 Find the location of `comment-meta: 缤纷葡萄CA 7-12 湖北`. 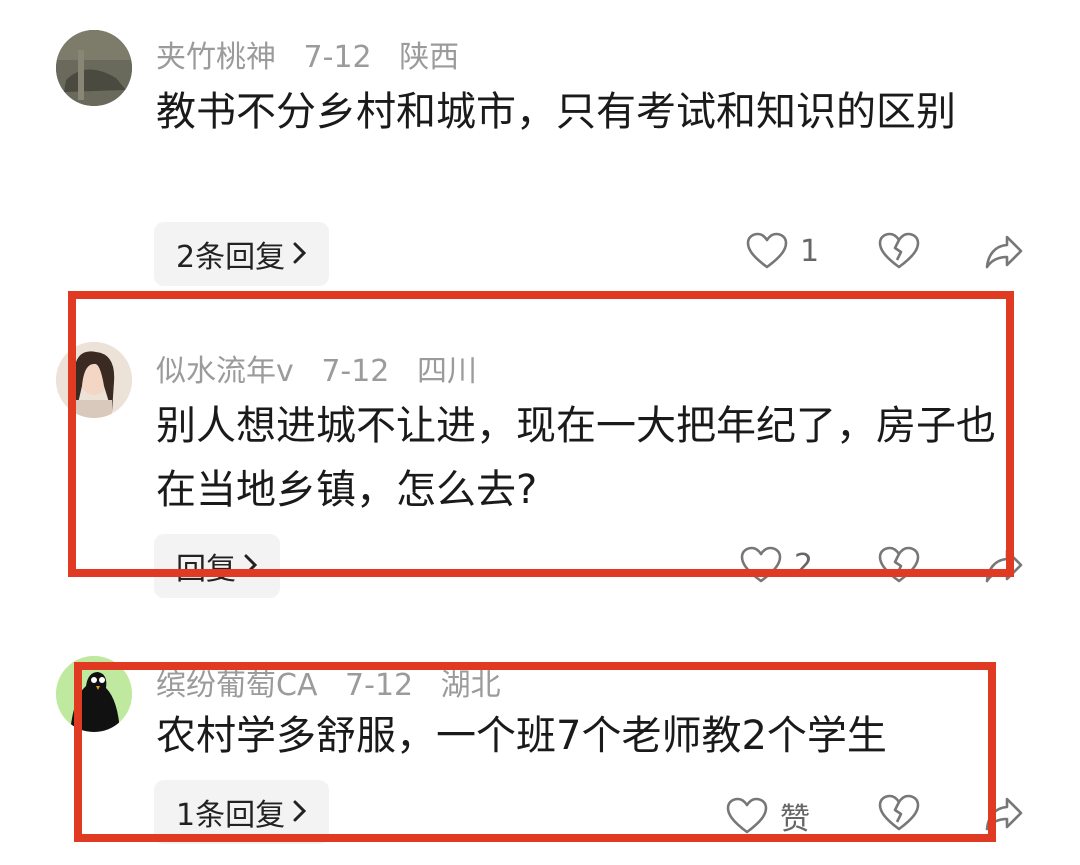

comment-meta: 缤纷葡萄CA 7-12 湖北 is located at coordinates (337, 682).